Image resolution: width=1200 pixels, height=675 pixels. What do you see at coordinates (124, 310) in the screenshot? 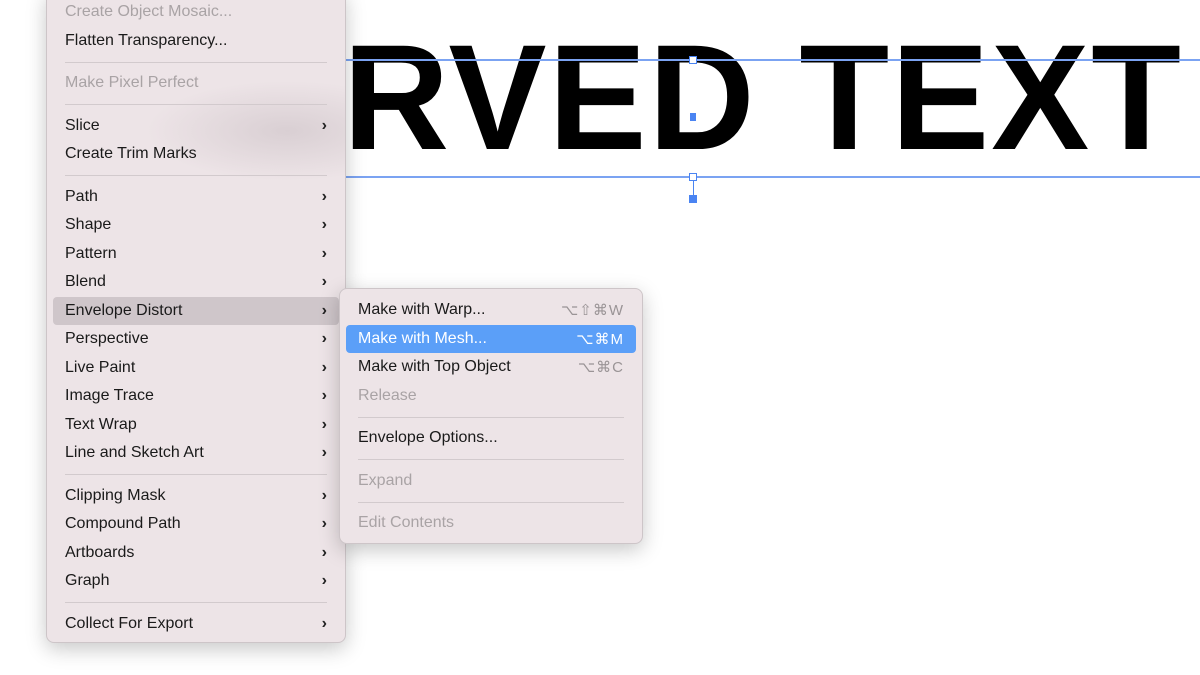
I see `menu-item-label: Envelope Distort` at bounding box center [124, 310].